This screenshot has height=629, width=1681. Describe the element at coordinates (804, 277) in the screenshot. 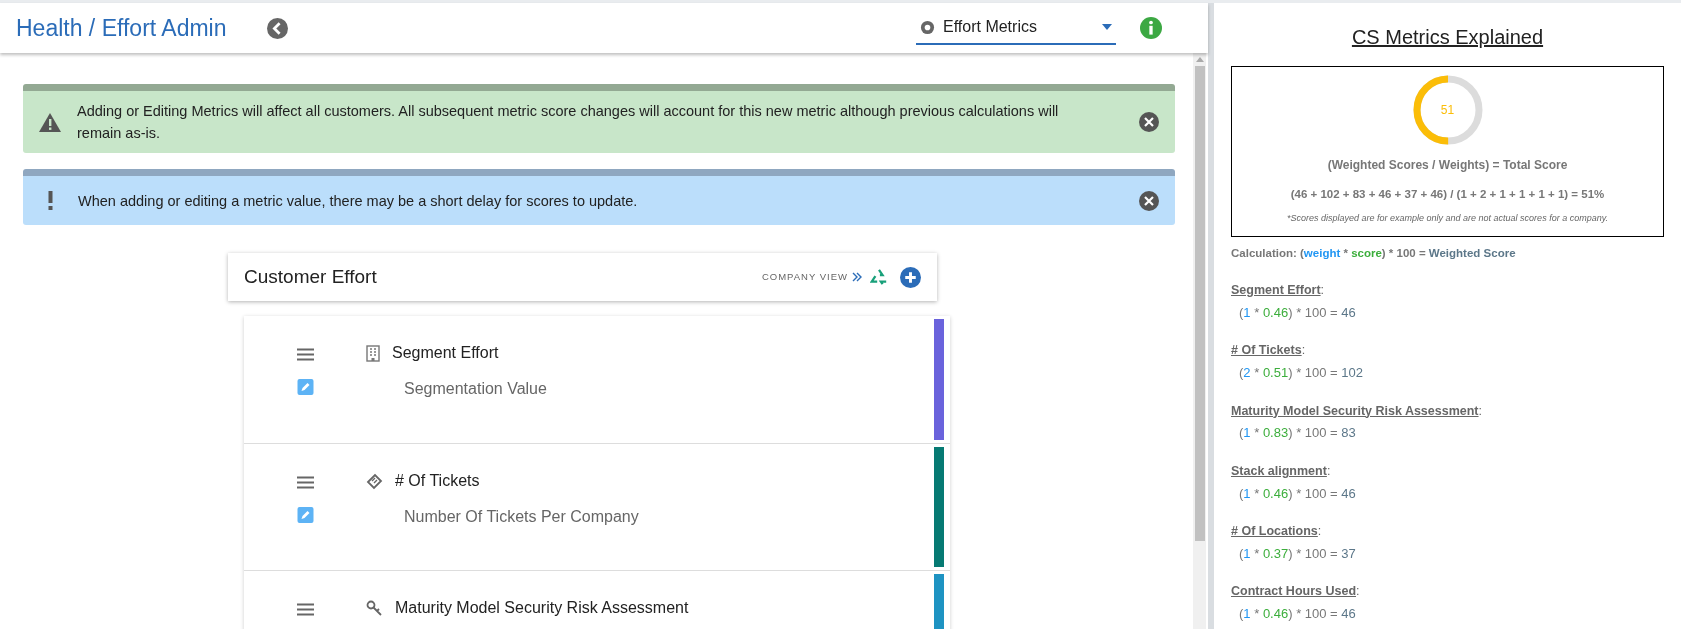

I see `company-view-link: COMPANY VIEW` at that location.